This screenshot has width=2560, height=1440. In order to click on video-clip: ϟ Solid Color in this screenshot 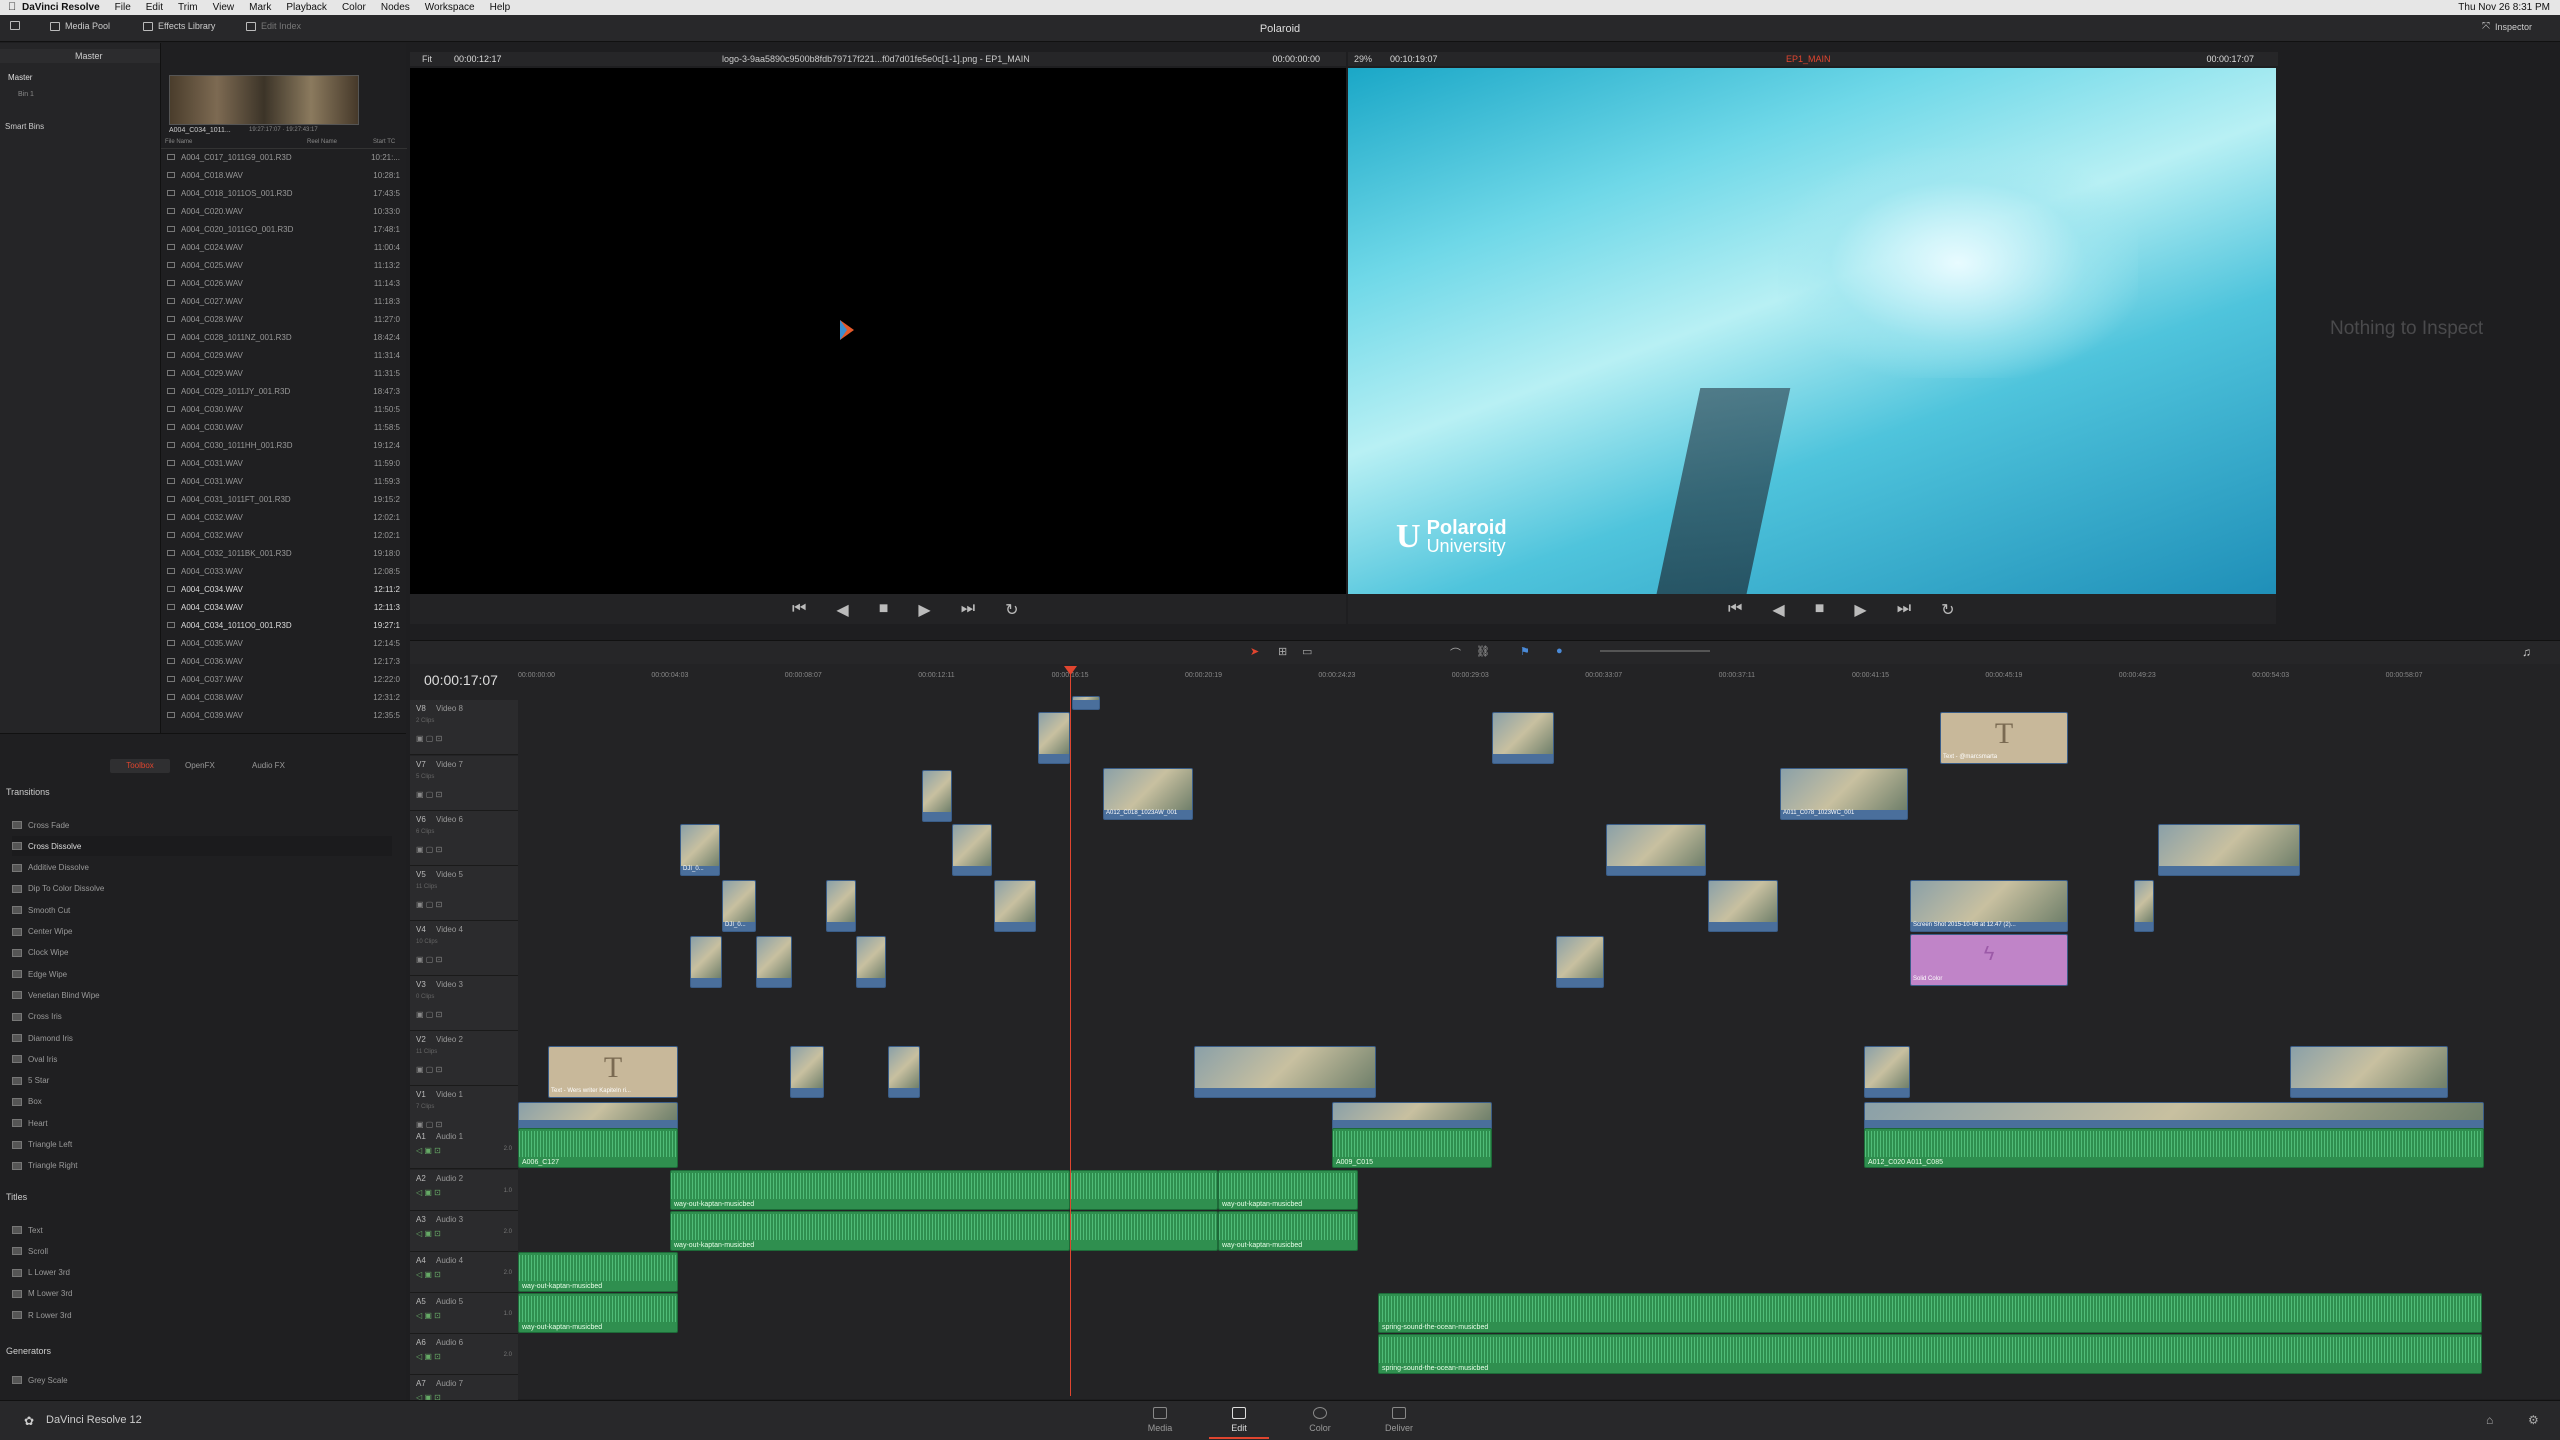, I will do `click(1989, 960)`.